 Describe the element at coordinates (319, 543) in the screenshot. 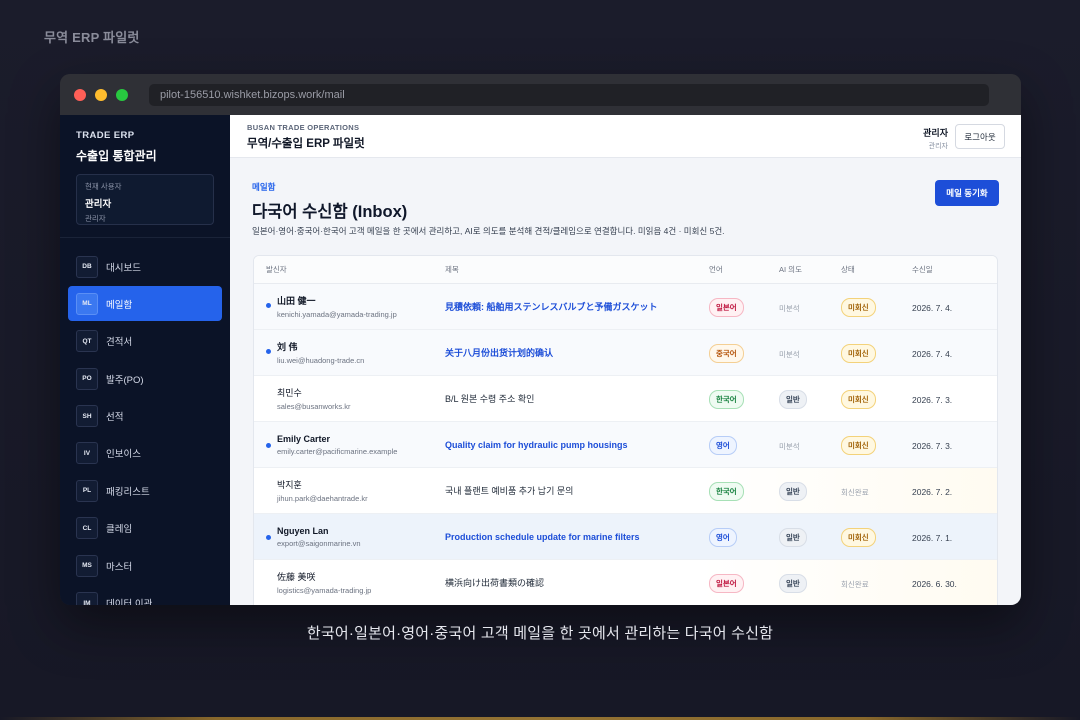

I see `sender-email: export@saigonmarine.vn` at that location.